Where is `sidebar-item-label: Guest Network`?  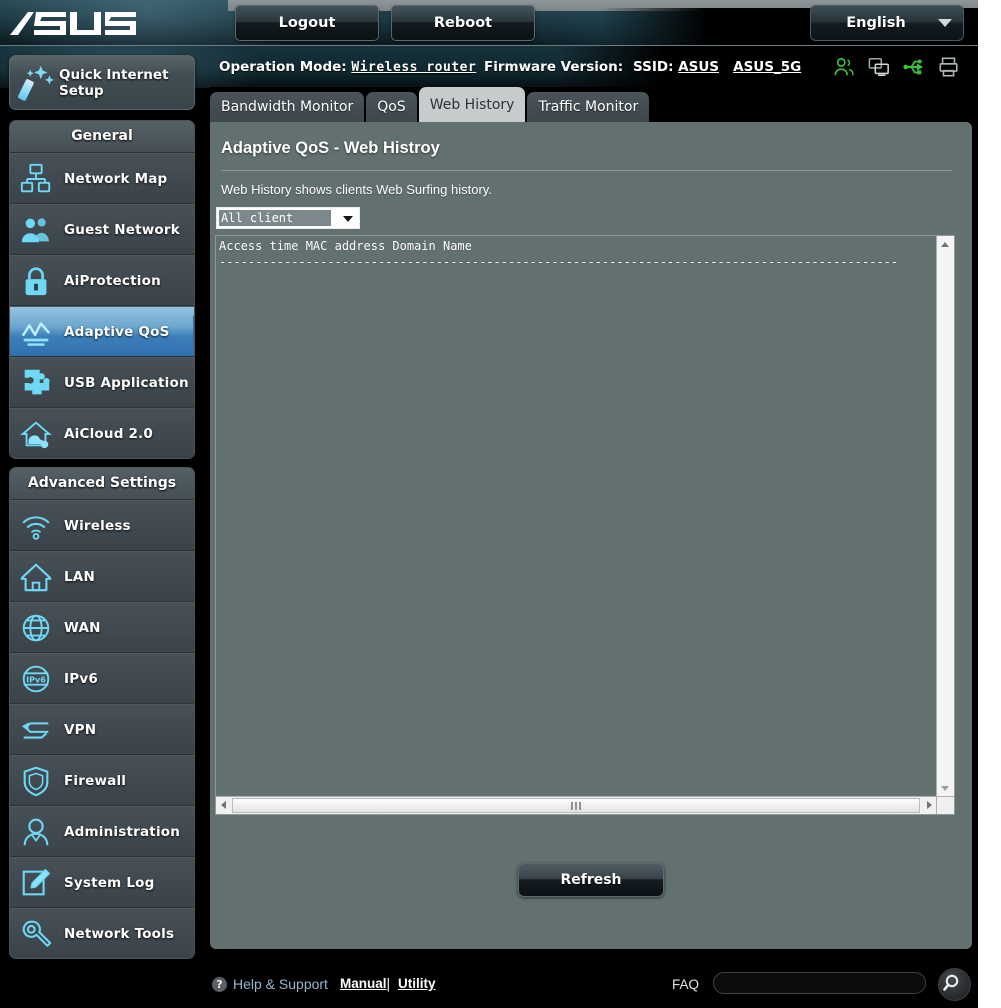
sidebar-item-label: Guest Network is located at coordinates (122, 229).